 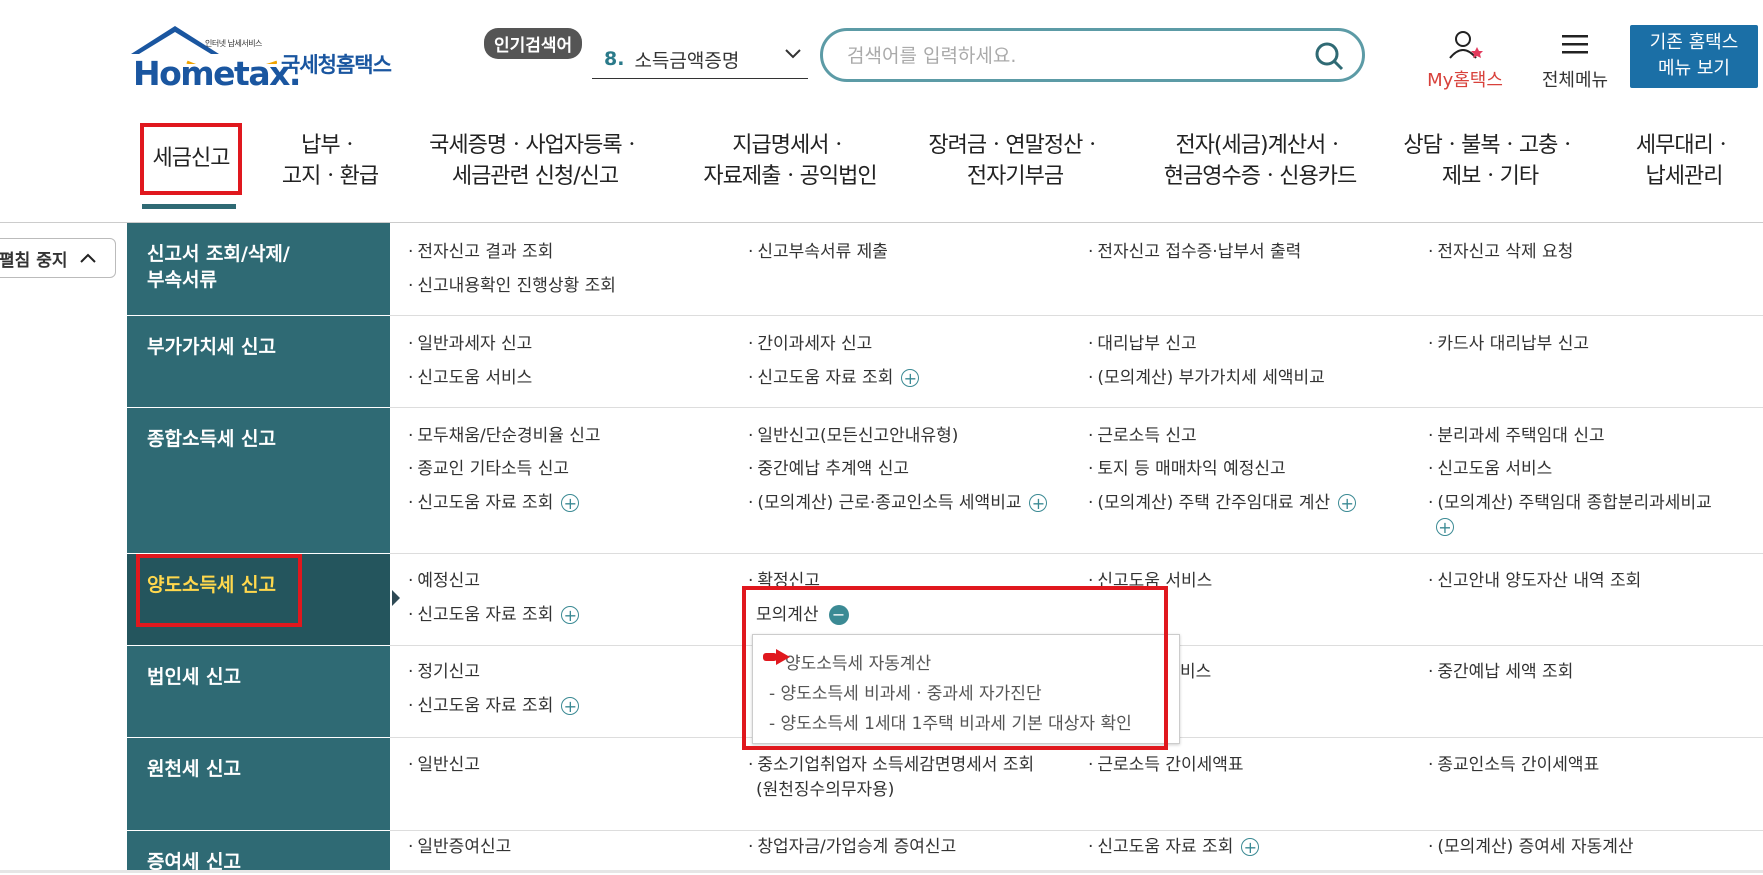 What do you see at coordinates (258, 269) in the screenshot?
I see `category-report-inquiry: 신고서 조회/삭제/부속서류` at bounding box center [258, 269].